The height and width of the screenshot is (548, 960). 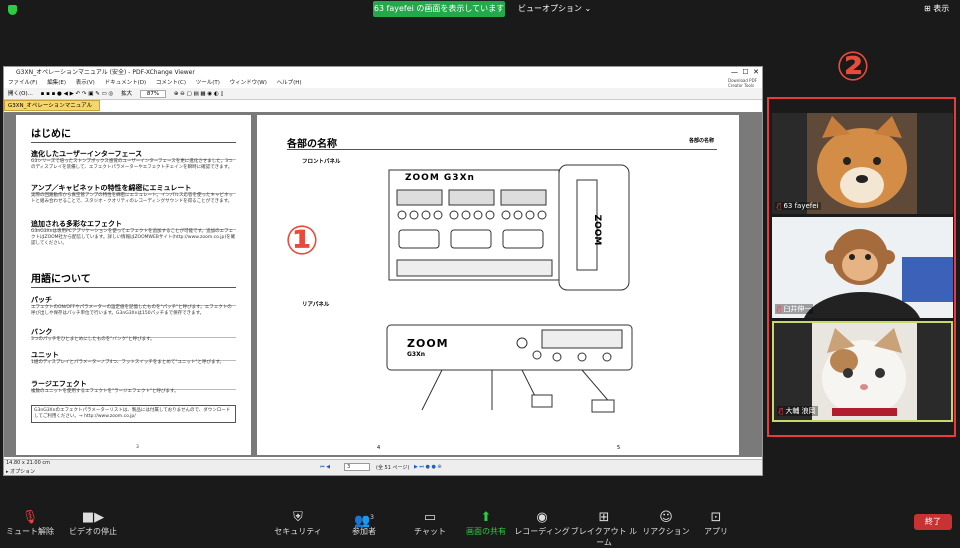 I want to click on participant-name-1: 🎙̸ 63 fayefei, so click(x=798, y=206).